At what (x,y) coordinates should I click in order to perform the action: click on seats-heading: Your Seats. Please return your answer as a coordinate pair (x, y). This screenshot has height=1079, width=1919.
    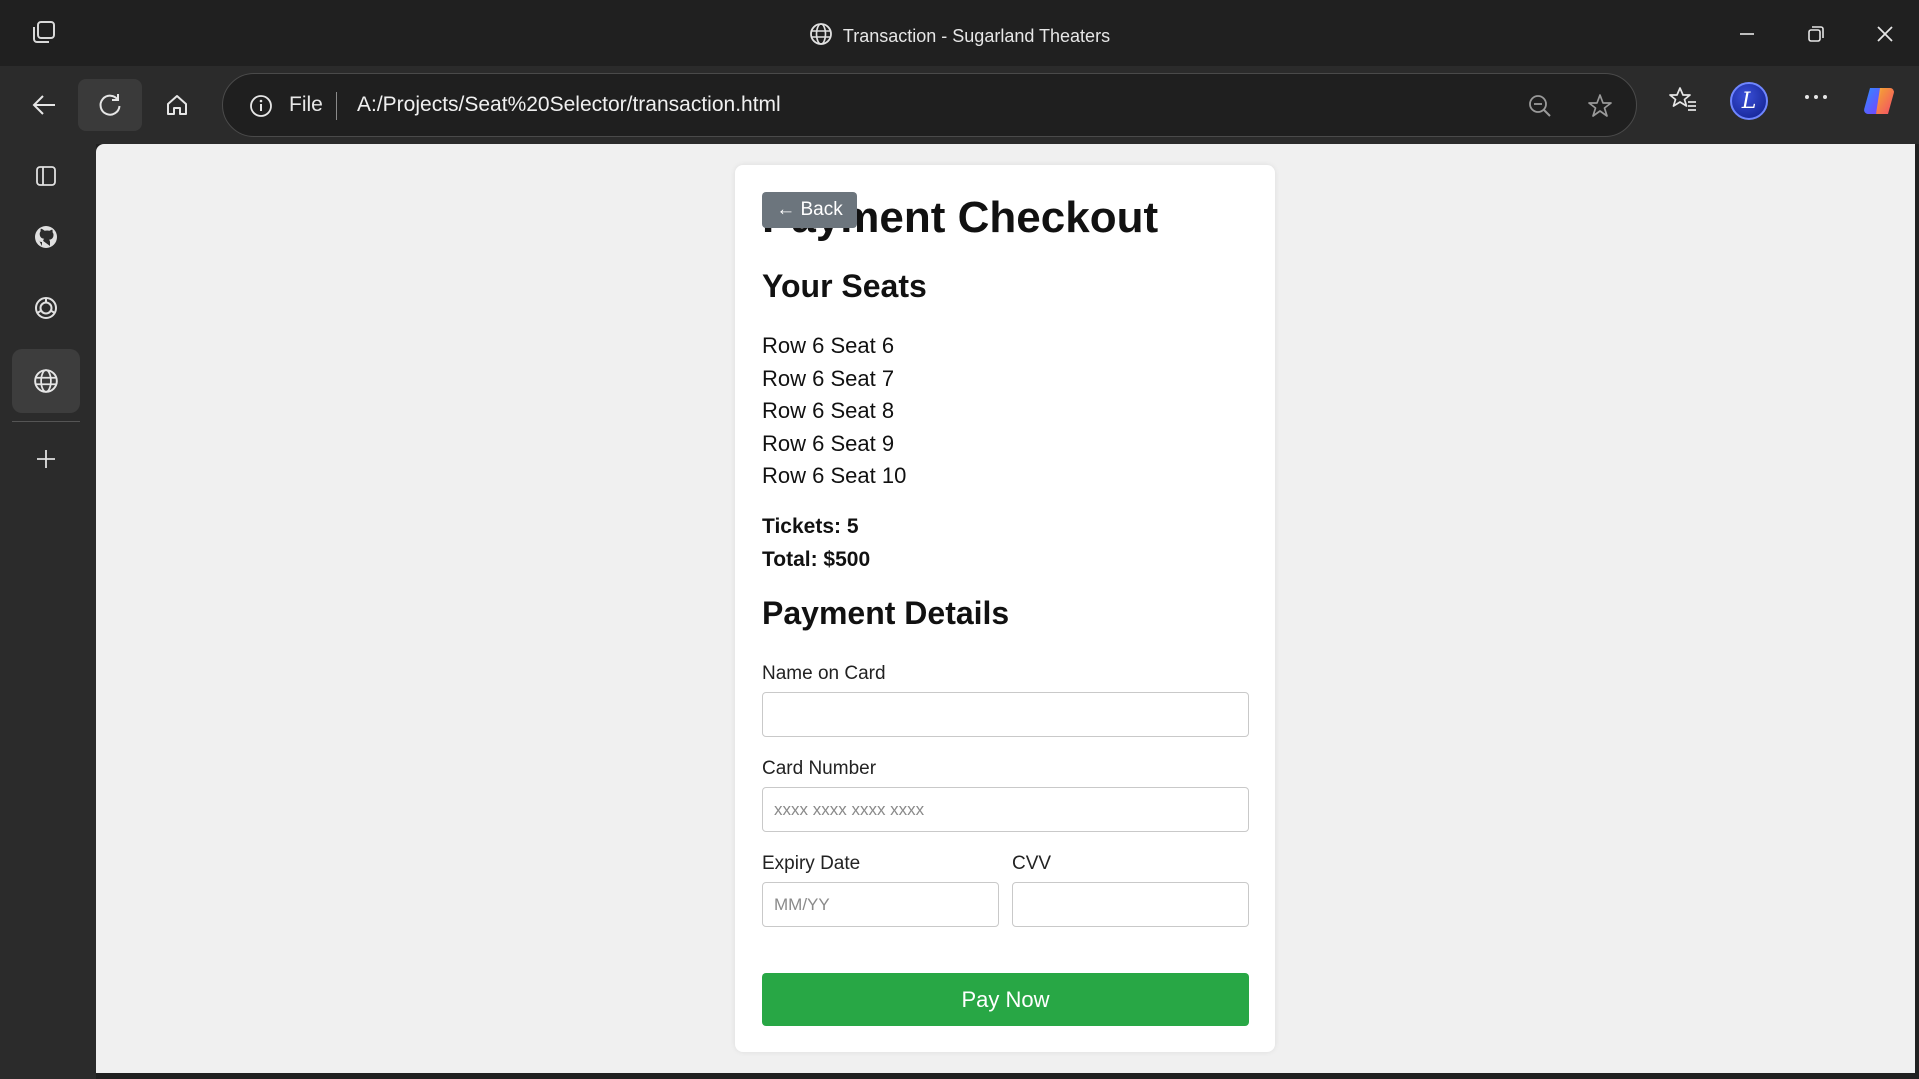
    Looking at the image, I should click on (844, 286).